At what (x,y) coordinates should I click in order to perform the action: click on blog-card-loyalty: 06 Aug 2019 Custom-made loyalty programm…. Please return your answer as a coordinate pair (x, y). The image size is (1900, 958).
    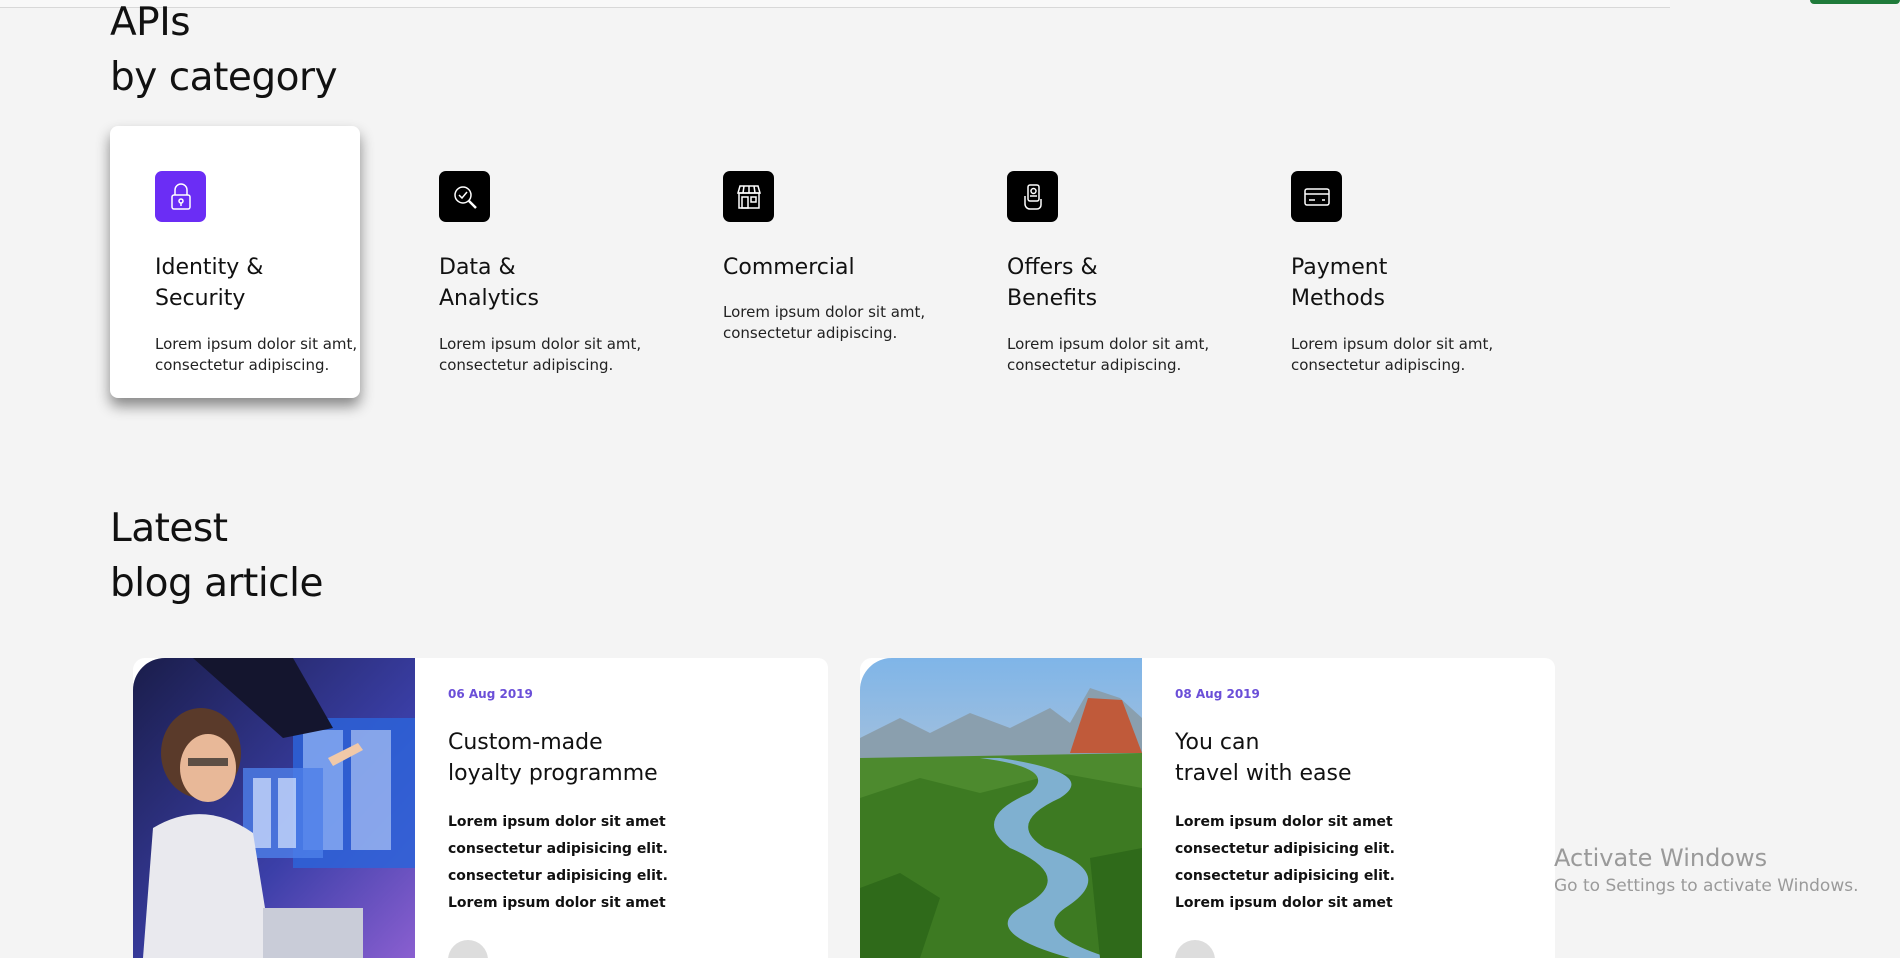
    Looking at the image, I should click on (480, 808).